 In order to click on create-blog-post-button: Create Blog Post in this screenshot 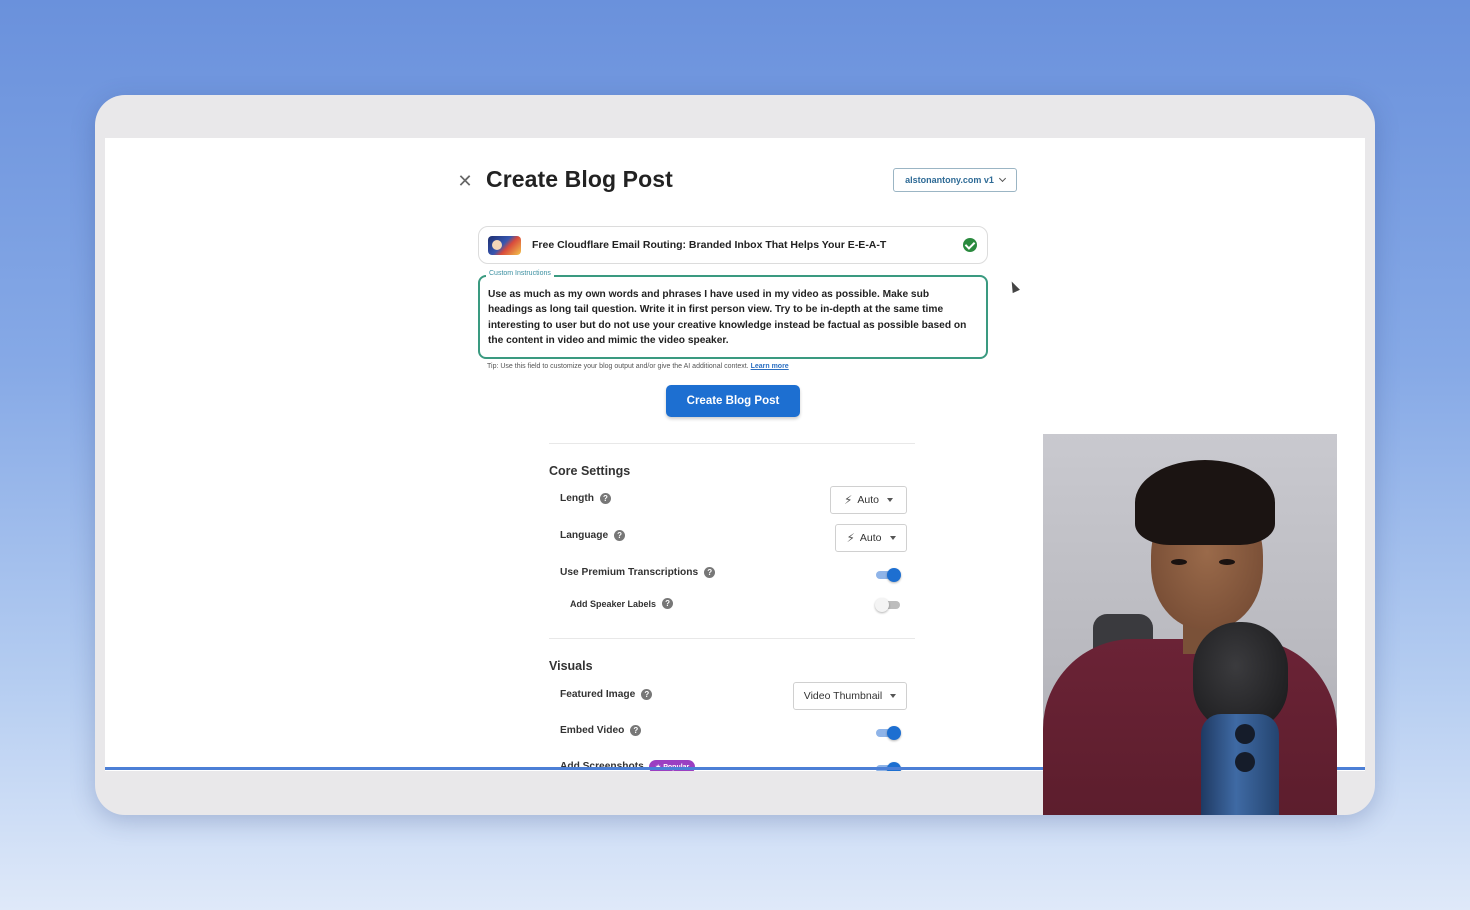, I will do `click(733, 401)`.